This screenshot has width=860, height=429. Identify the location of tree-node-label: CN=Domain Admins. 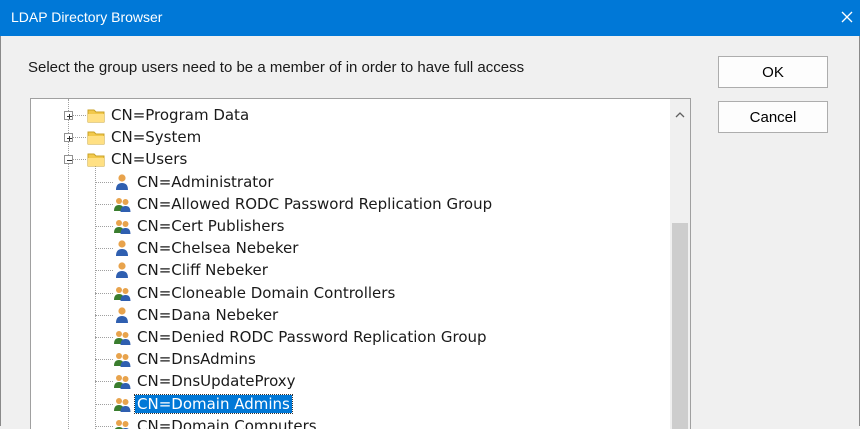
(213, 403).